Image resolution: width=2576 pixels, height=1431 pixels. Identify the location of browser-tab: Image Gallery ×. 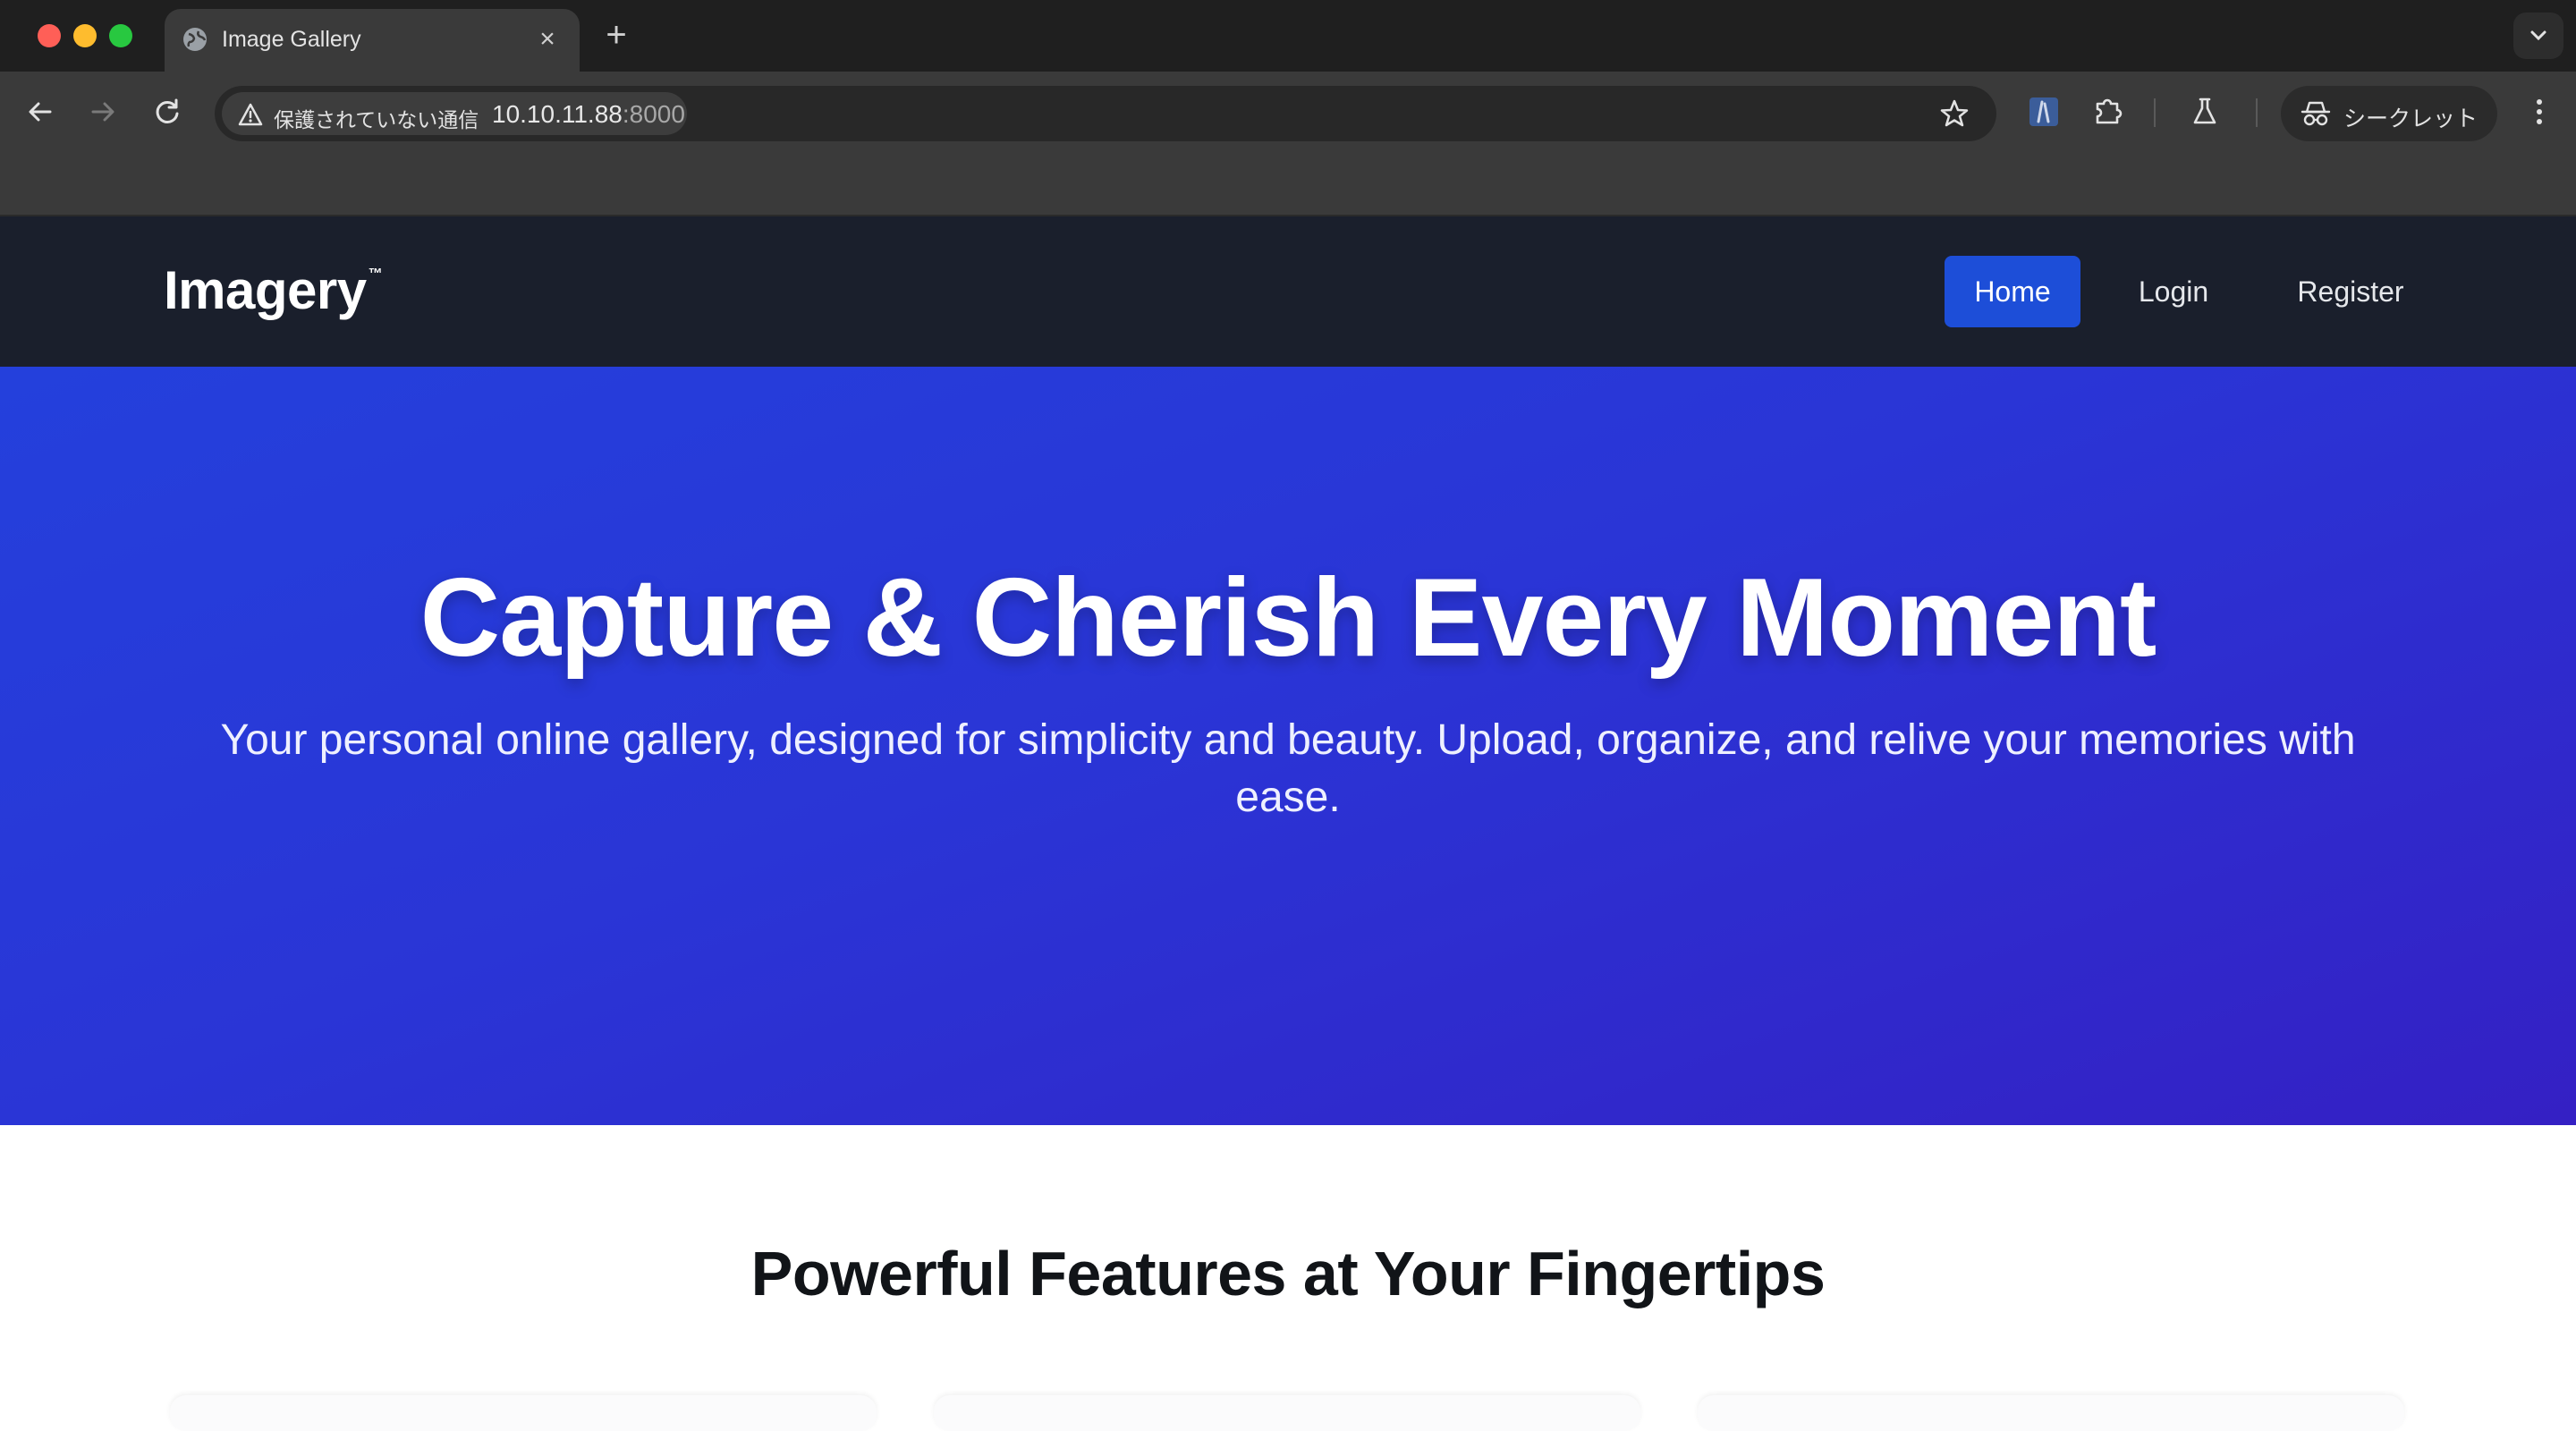
(372, 41).